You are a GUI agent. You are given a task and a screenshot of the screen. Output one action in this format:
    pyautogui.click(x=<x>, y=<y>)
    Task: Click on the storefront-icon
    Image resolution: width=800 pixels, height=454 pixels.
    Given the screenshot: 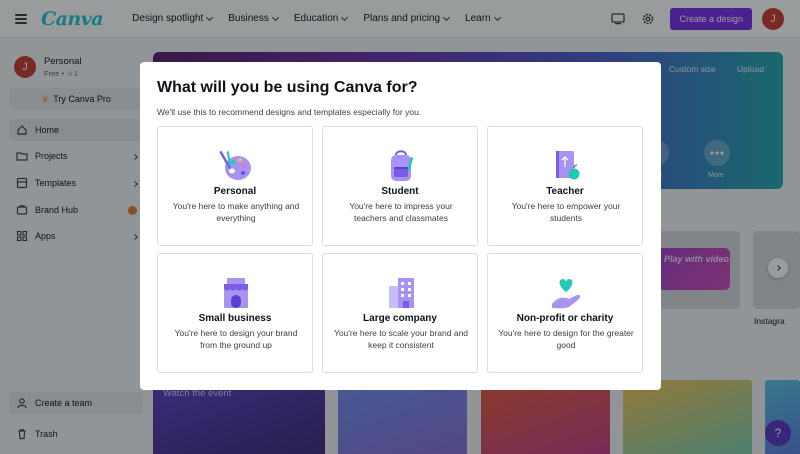 What is the action you would take?
    pyautogui.click(x=236, y=293)
    